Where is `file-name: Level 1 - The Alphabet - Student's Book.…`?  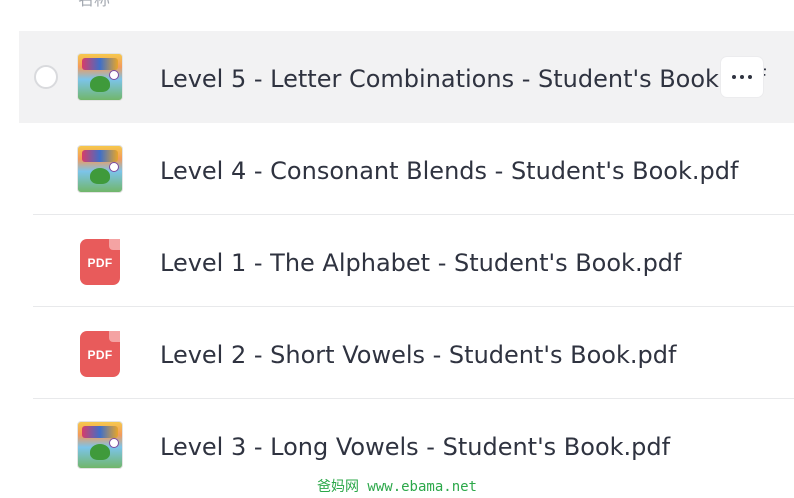 file-name: Level 1 - The Alphabet - Student's Book.… is located at coordinates (420, 263).